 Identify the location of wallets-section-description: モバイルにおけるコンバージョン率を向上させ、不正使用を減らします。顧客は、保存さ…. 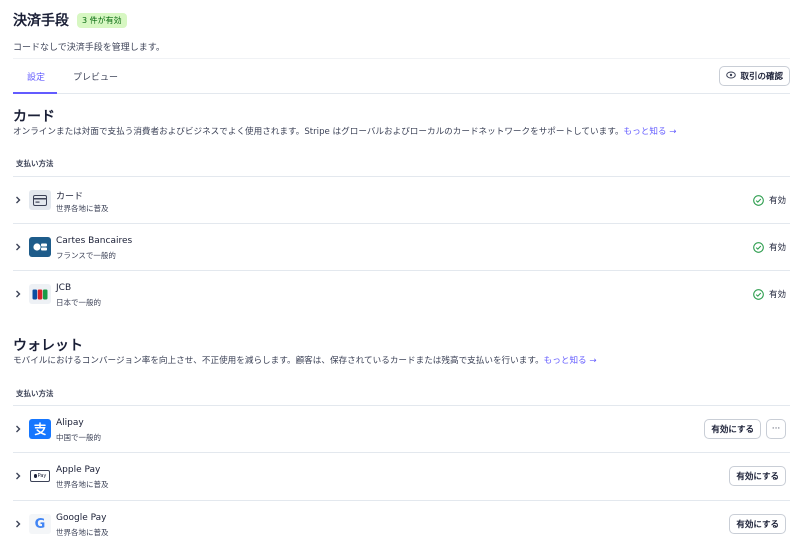
(305, 360).